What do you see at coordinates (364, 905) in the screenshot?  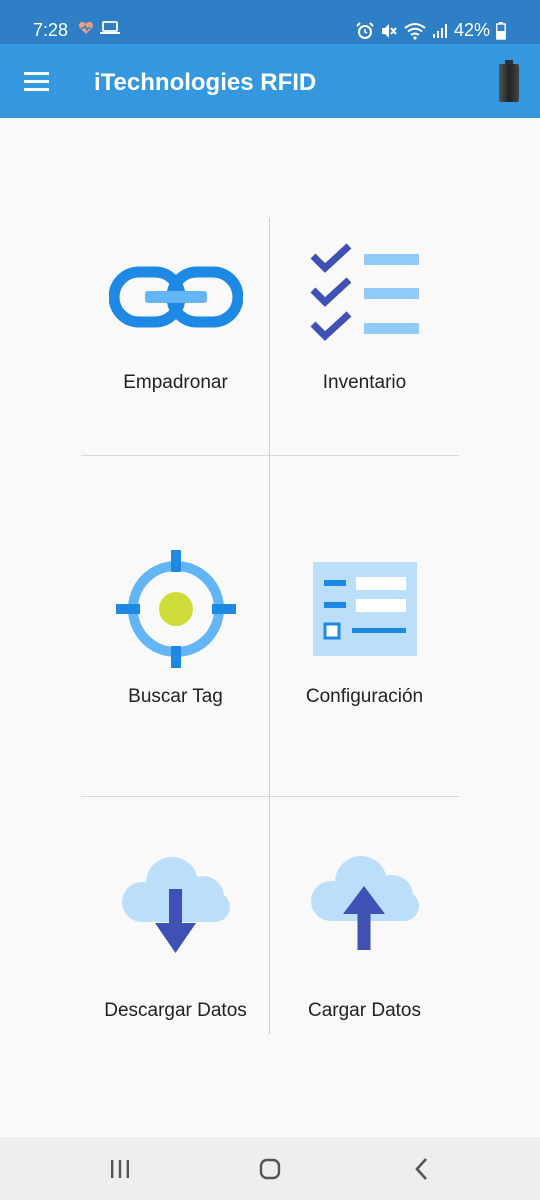 I see `cloud-upload-icon` at bounding box center [364, 905].